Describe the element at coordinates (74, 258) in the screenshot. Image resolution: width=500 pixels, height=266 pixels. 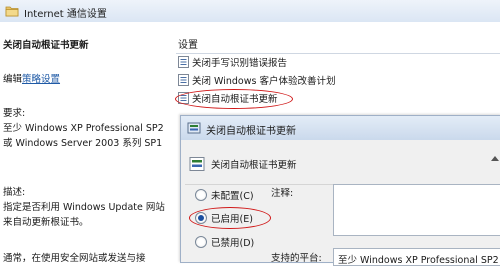
I see `description-continued-text: 通常，在使用安全网站或发送与接` at that location.